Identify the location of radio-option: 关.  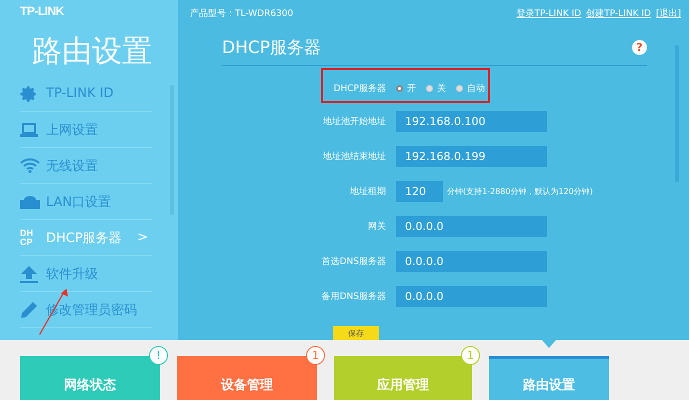
(436, 88).